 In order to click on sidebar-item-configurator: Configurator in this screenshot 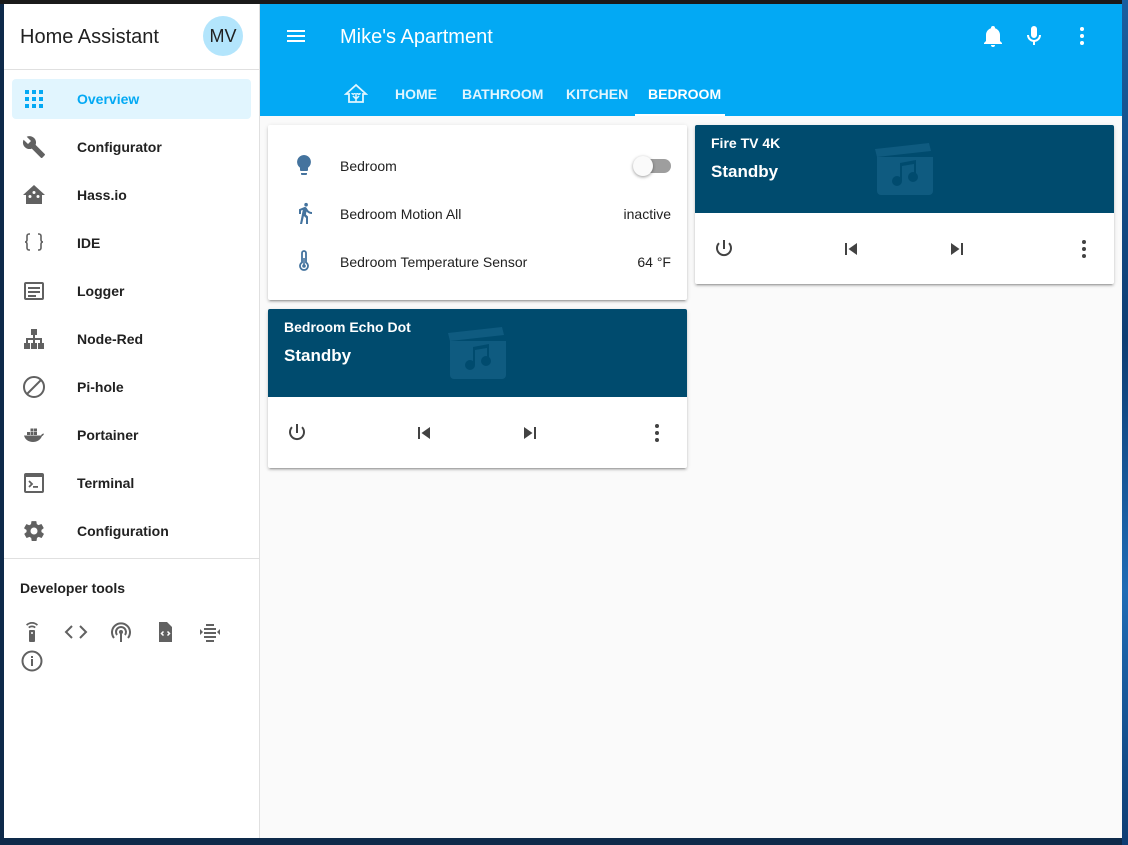, I will do `click(131, 147)`.